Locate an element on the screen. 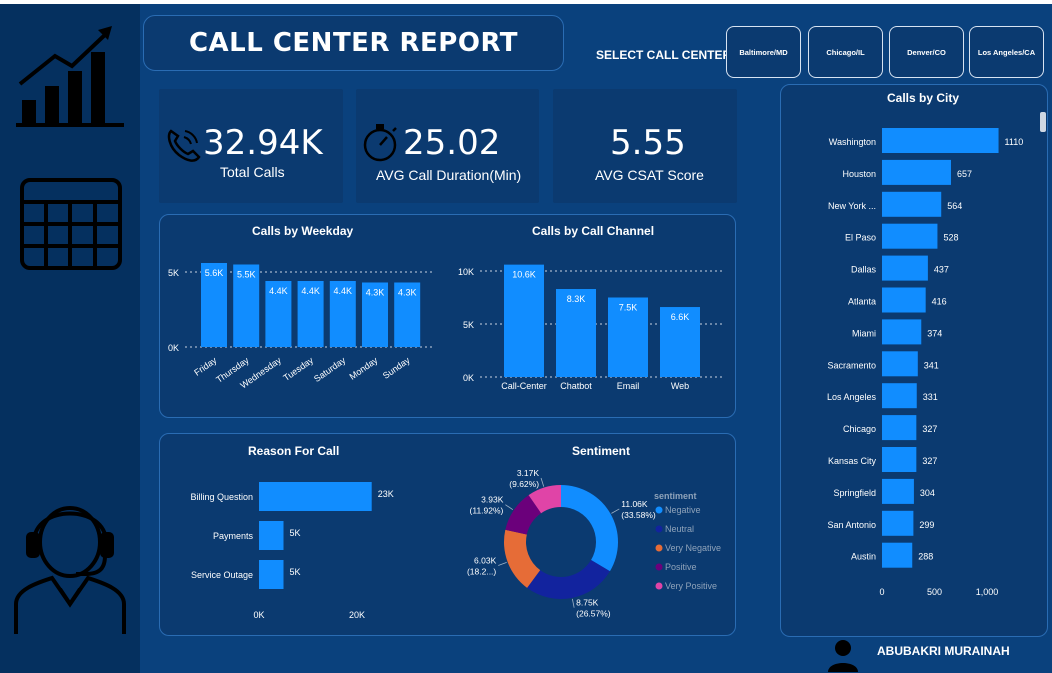  channel-category-label: Call-Center is located at coordinates (524, 386).